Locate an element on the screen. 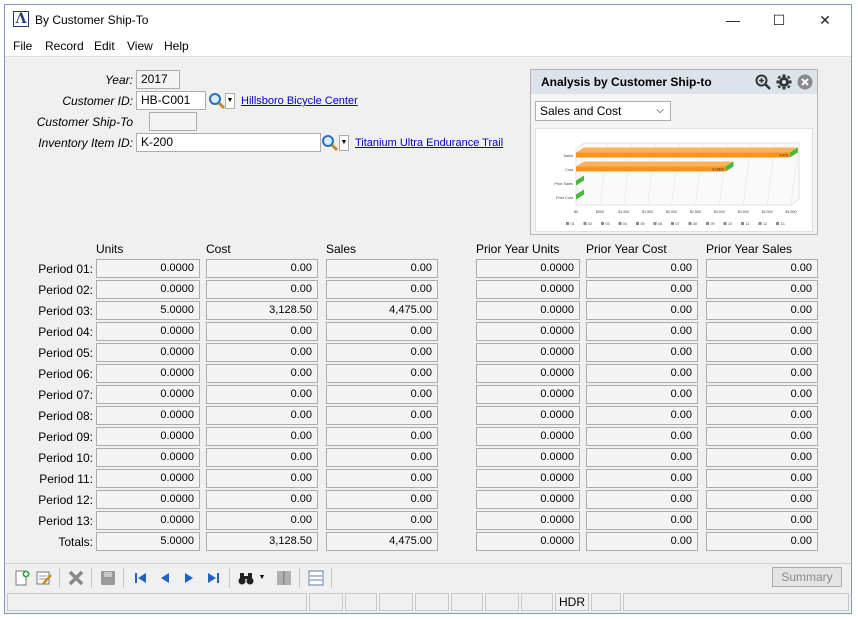  menu-edit: Edit is located at coordinates (104, 46).